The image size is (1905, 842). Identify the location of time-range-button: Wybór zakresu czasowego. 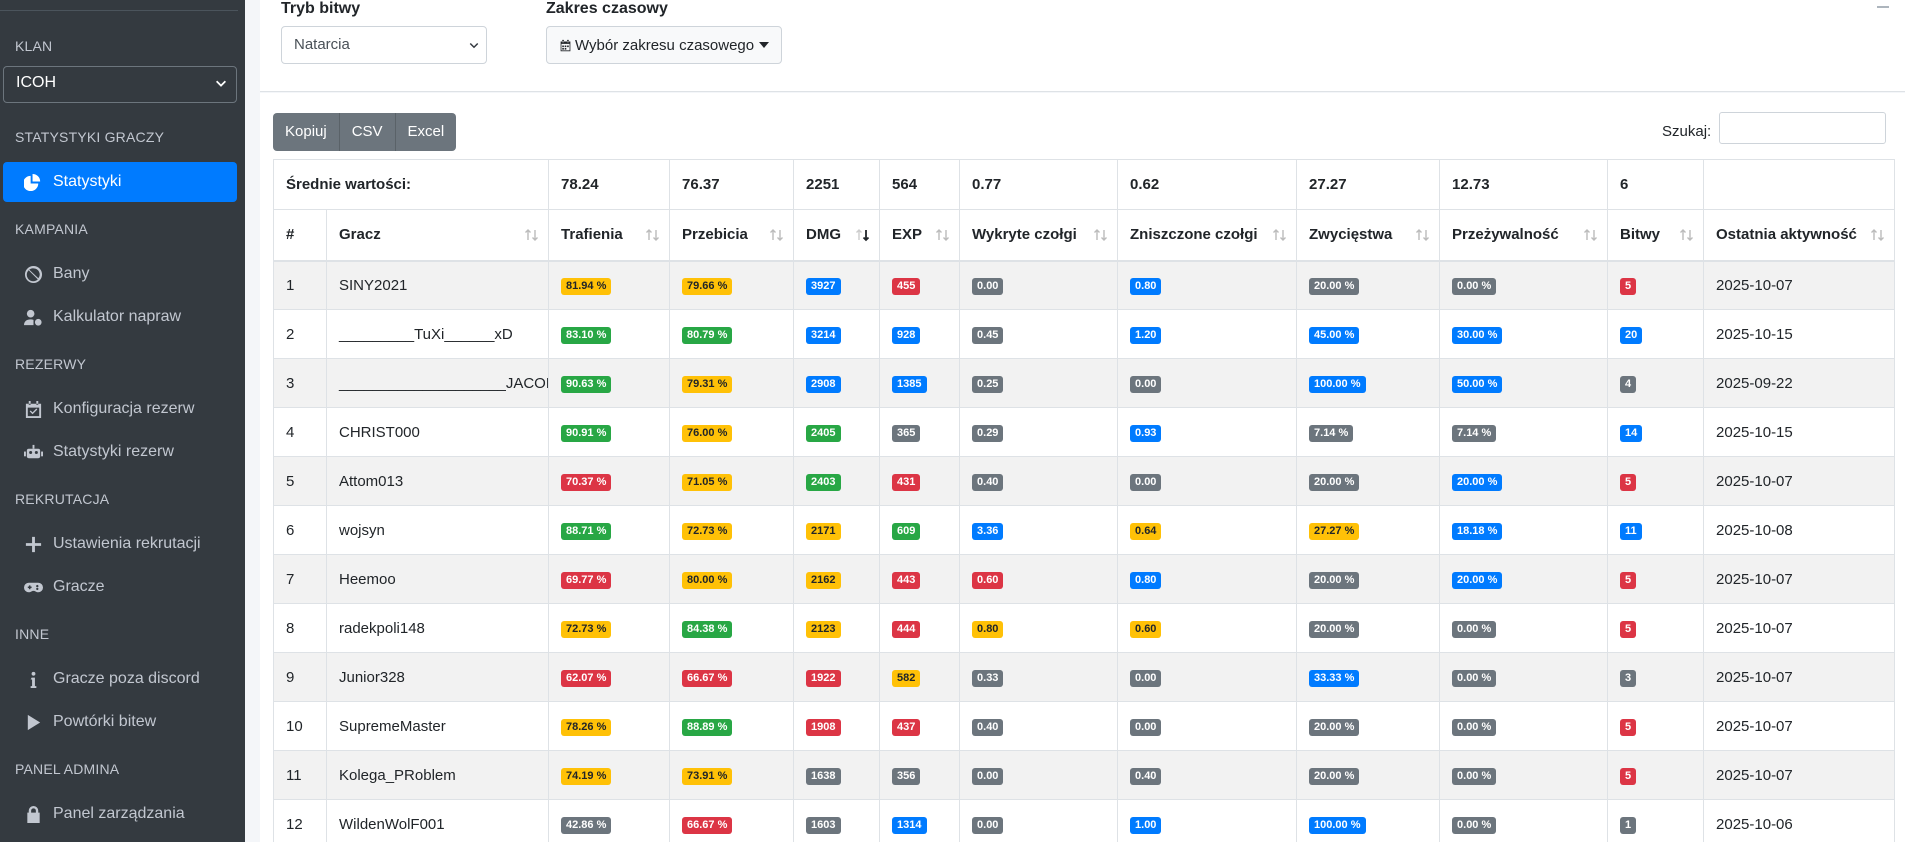
(664, 45).